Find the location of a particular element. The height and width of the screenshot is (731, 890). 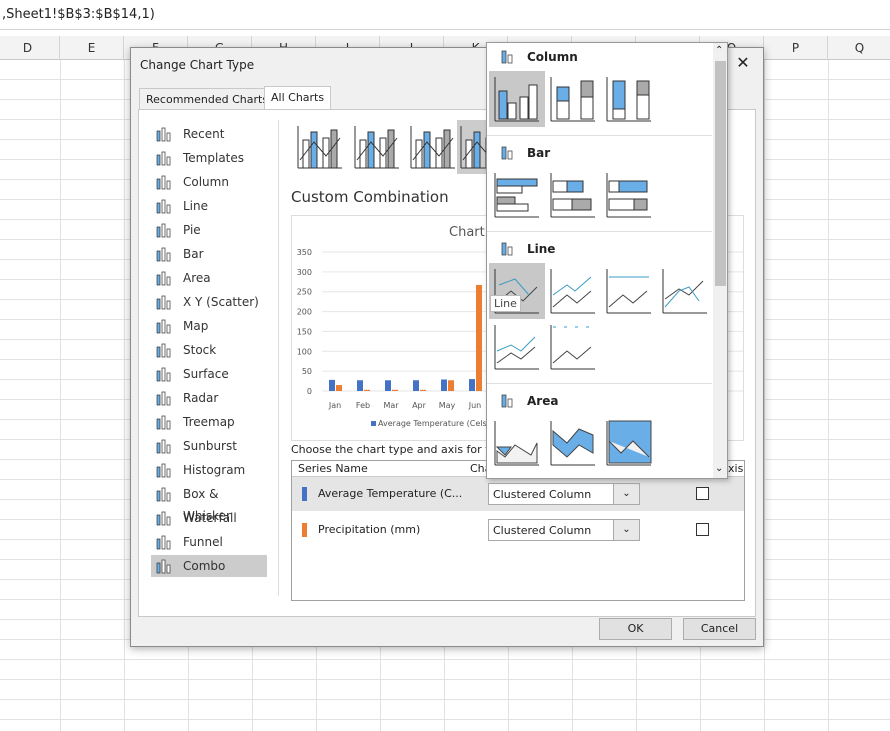

formula-bar: ,Sheet1!$B$3:$B$14,1) is located at coordinates (445, 15).